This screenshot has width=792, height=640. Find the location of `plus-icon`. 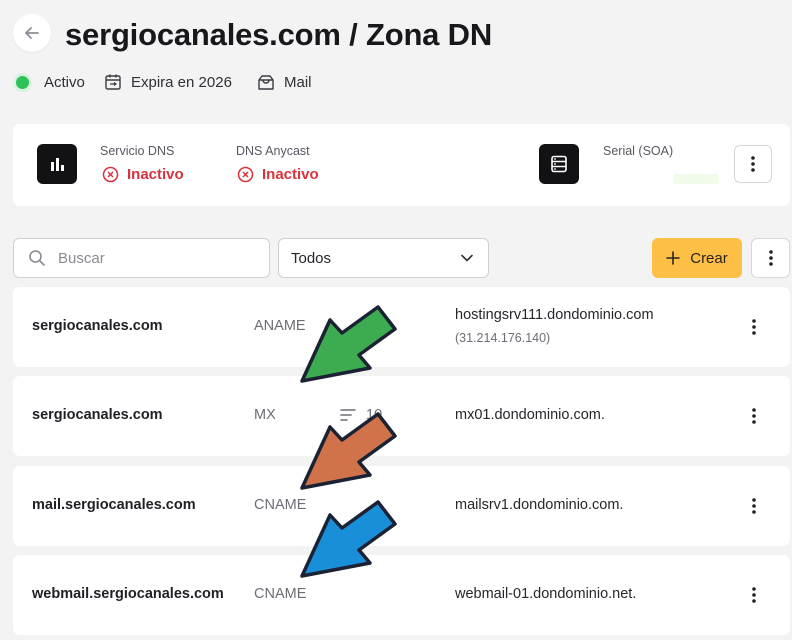

plus-icon is located at coordinates (673, 258).